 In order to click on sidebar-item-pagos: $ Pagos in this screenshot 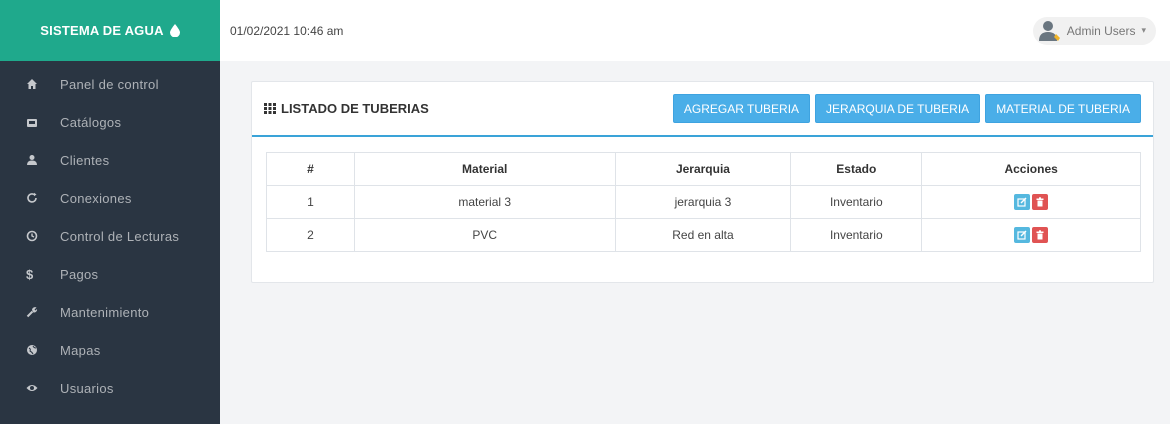, I will do `click(110, 274)`.